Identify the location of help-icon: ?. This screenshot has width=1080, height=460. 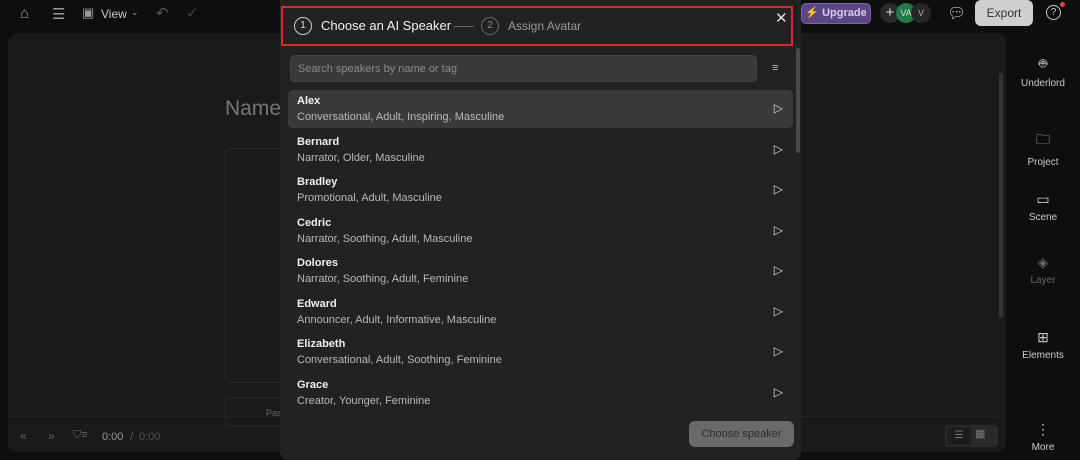
(1053, 12).